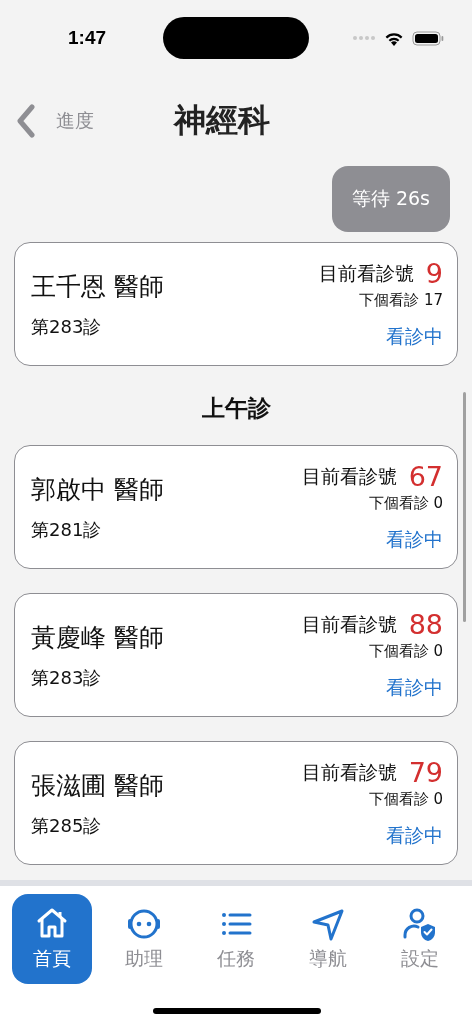  I want to click on wait-timer-button: 等待 26s, so click(390, 199).